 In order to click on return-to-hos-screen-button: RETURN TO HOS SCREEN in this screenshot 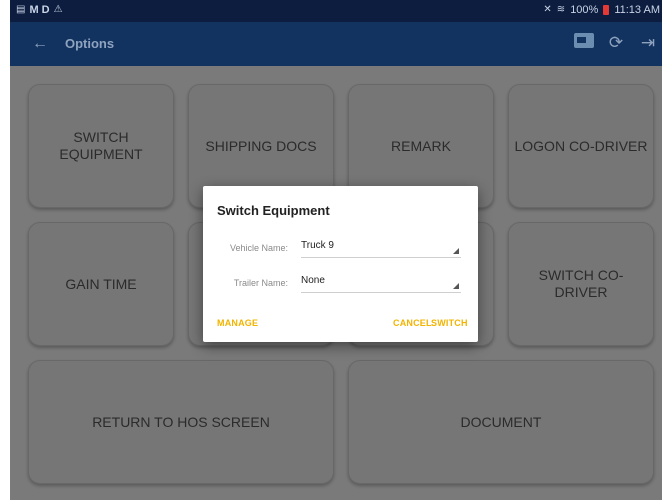, I will do `click(181, 422)`.